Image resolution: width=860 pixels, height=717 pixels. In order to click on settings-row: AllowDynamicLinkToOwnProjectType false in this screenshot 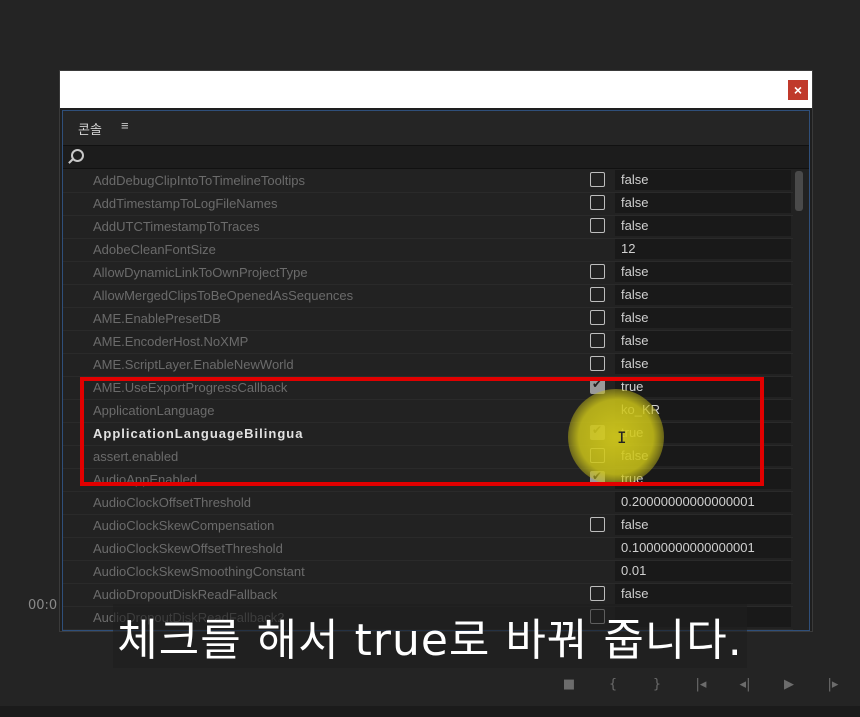, I will do `click(428, 273)`.